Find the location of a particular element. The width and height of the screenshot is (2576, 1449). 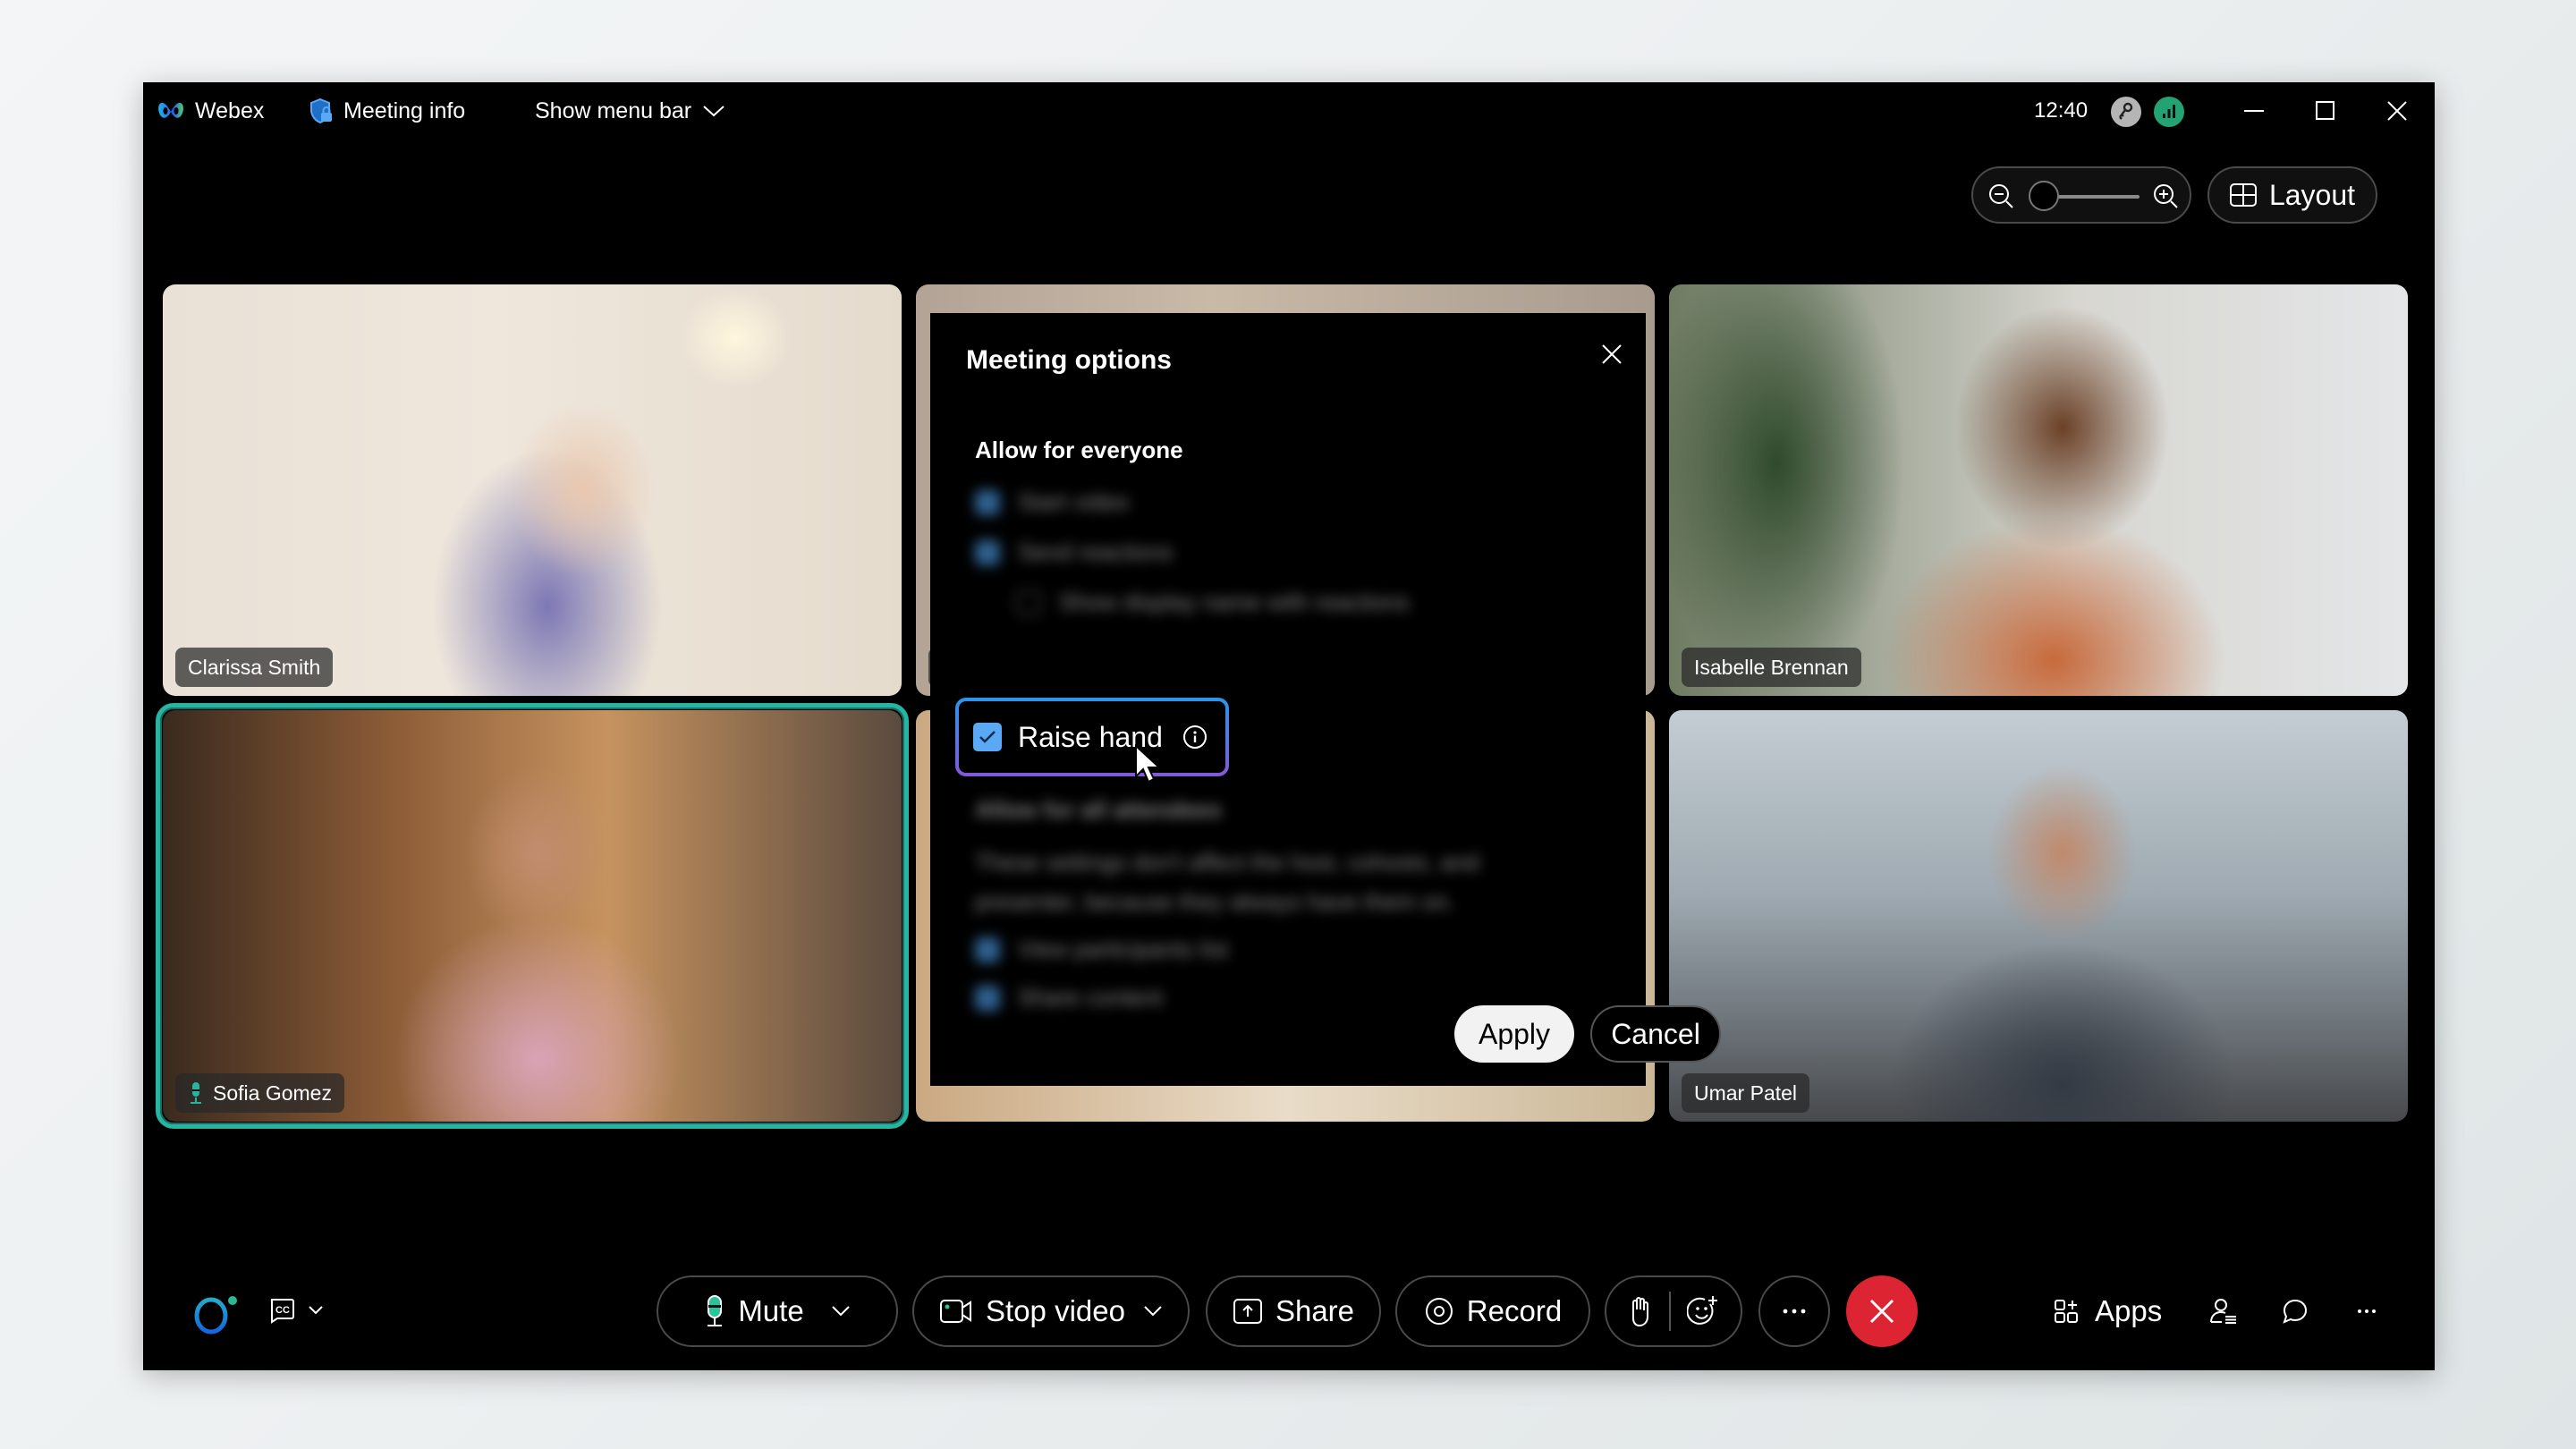

participant-name: Isabelle Brennan is located at coordinates (1771, 667).